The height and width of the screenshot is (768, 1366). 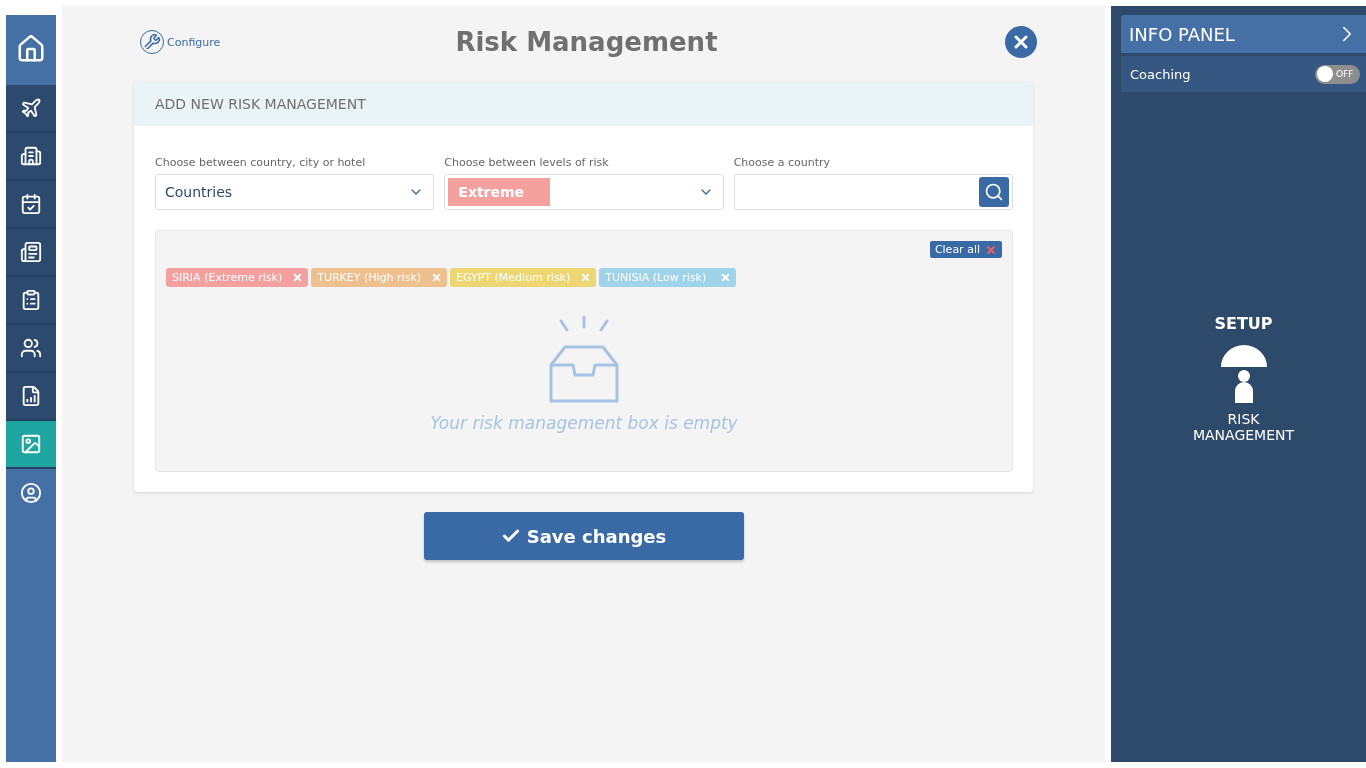 I want to click on coaching-toggle: OFF, so click(x=1337, y=74).